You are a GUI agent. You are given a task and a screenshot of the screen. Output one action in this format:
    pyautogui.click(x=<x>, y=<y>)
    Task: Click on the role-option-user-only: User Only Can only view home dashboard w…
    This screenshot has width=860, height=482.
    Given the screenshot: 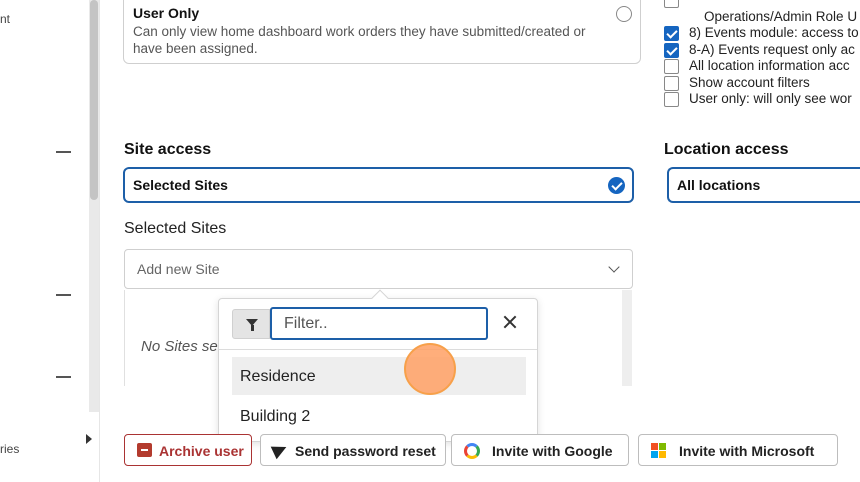 What is the action you would take?
    pyautogui.click(x=382, y=32)
    